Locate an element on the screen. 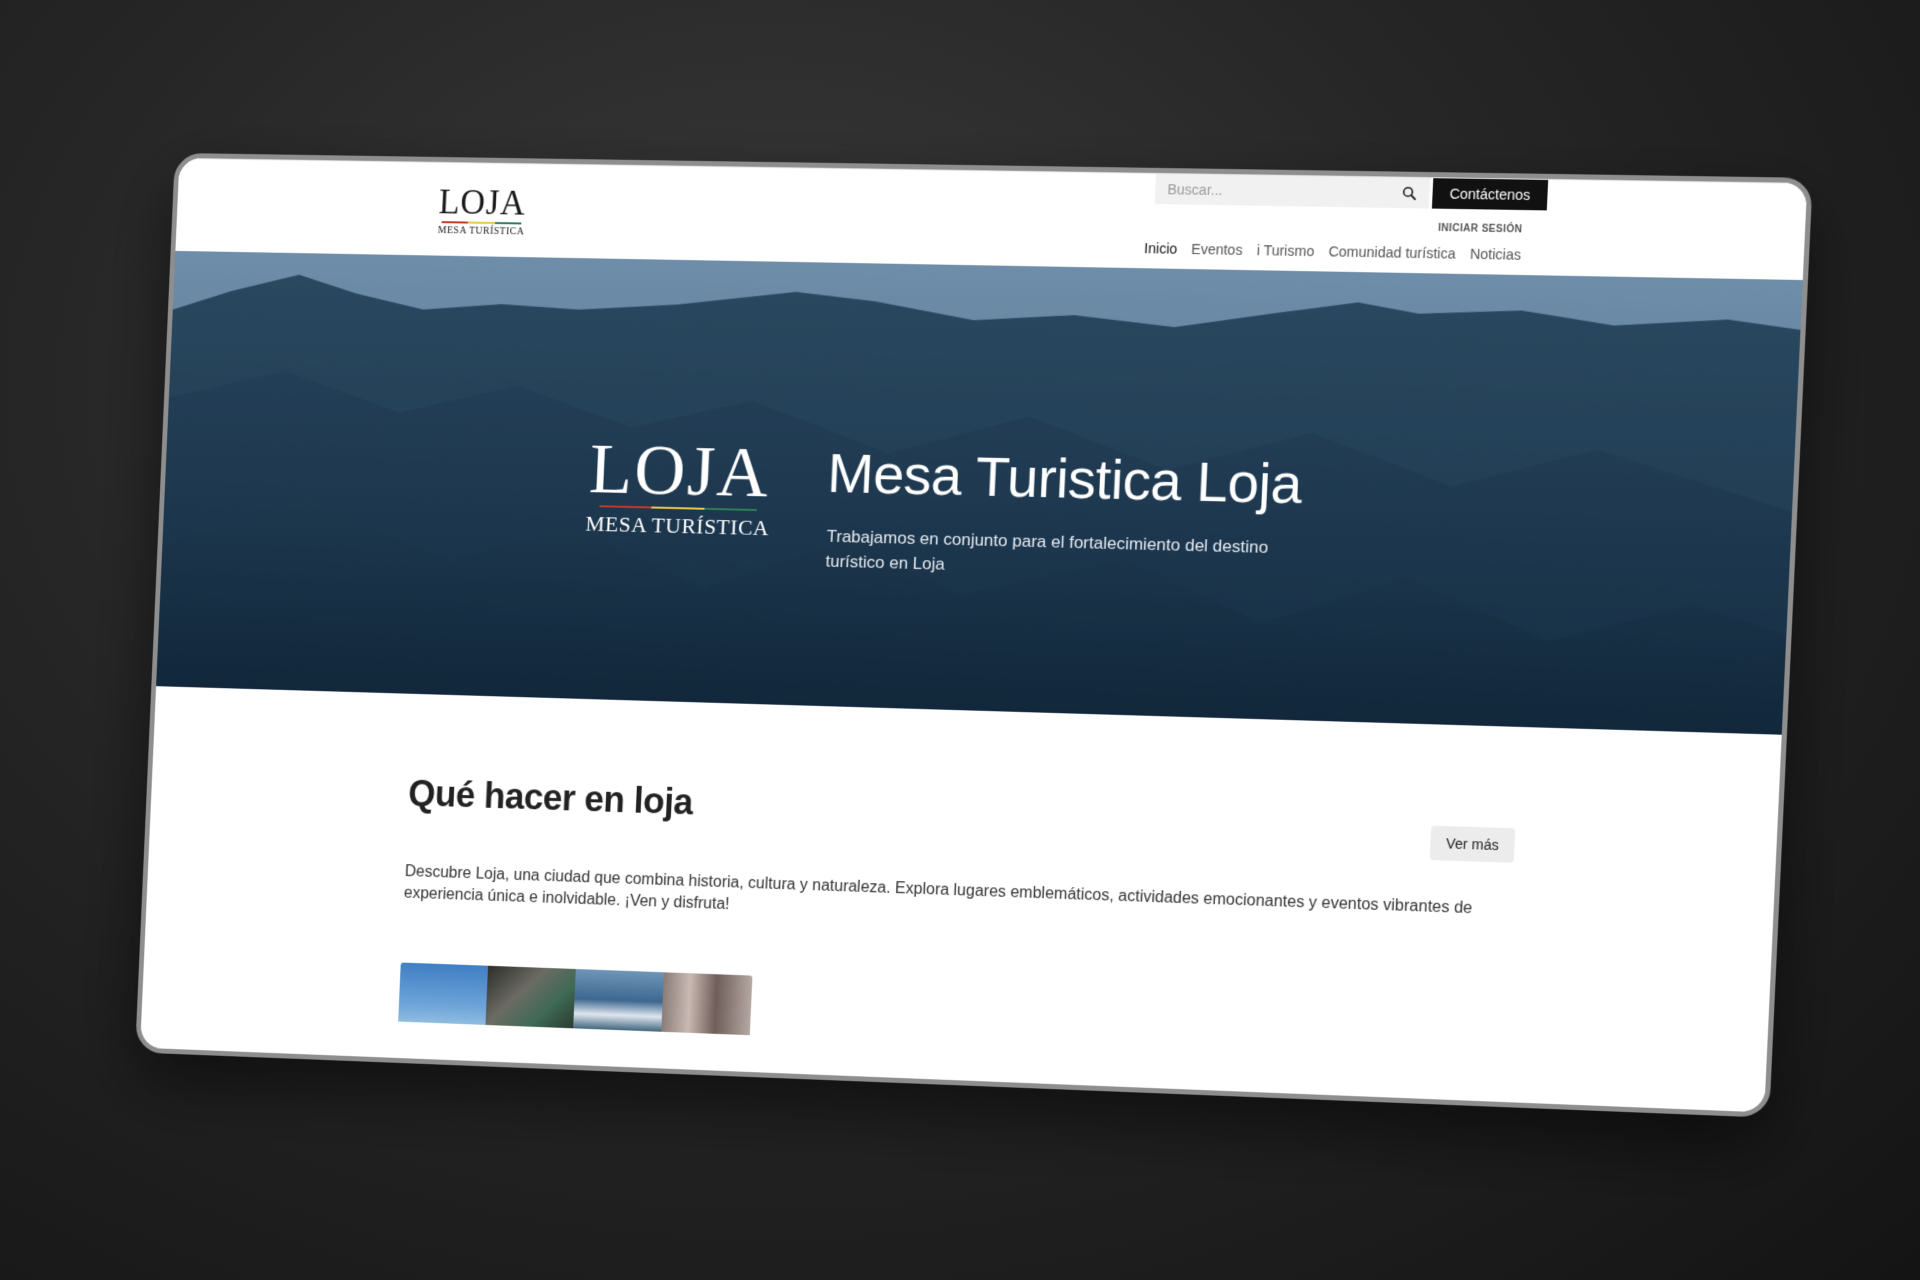 This screenshot has width=1920, height=1280. nav-item-comunidad: Comunidad turística is located at coordinates (1392, 252).